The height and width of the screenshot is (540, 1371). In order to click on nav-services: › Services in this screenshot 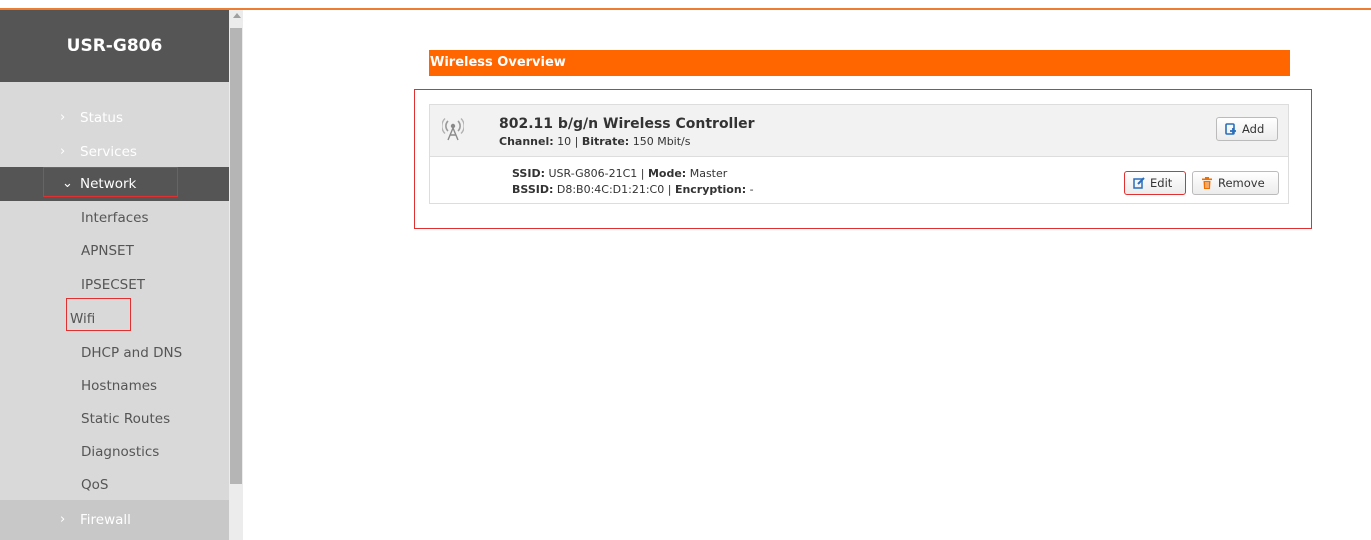, I will do `click(114, 152)`.